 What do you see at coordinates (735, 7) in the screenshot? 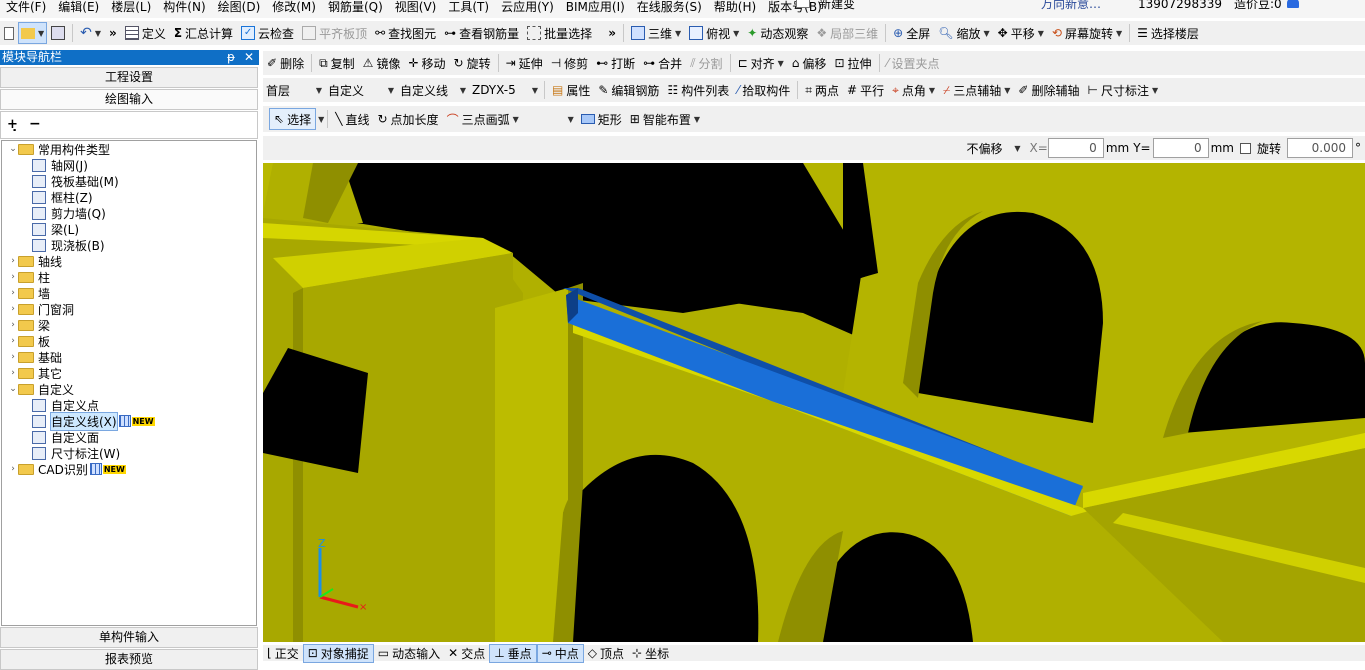
I see `menu-help: 帮助(H)` at bounding box center [735, 7].